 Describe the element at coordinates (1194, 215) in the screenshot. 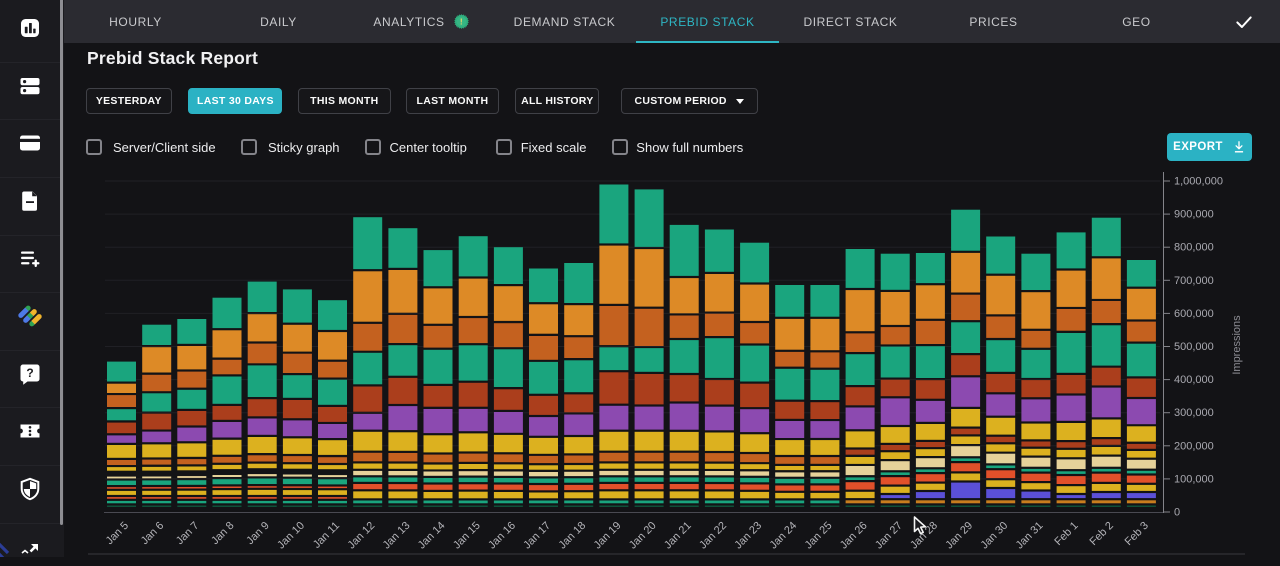

I see `svg-text: 900,000` at that location.